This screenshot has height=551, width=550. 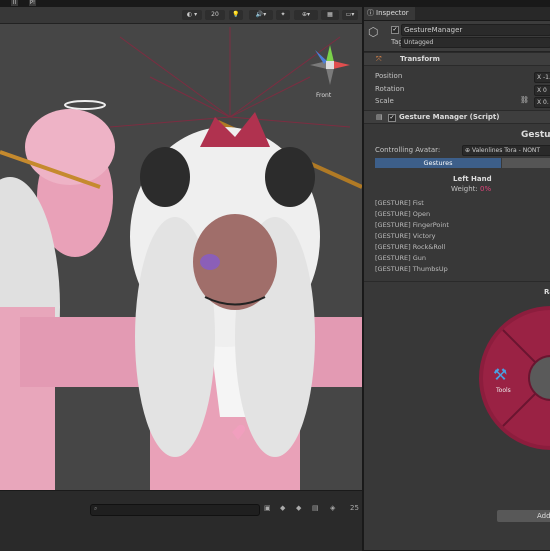 I want to click on controlling-avatar-field: ⊕ Valenlines Tora - NONT, so click(x=506, y=150).